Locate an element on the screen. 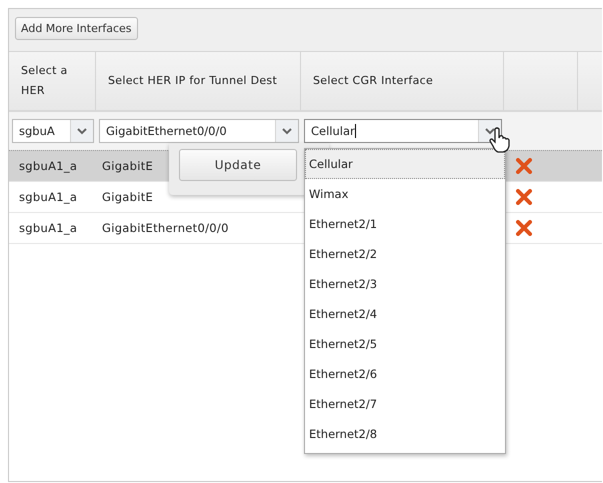  column-header: Select a HER is located at coordinates (52, 81).